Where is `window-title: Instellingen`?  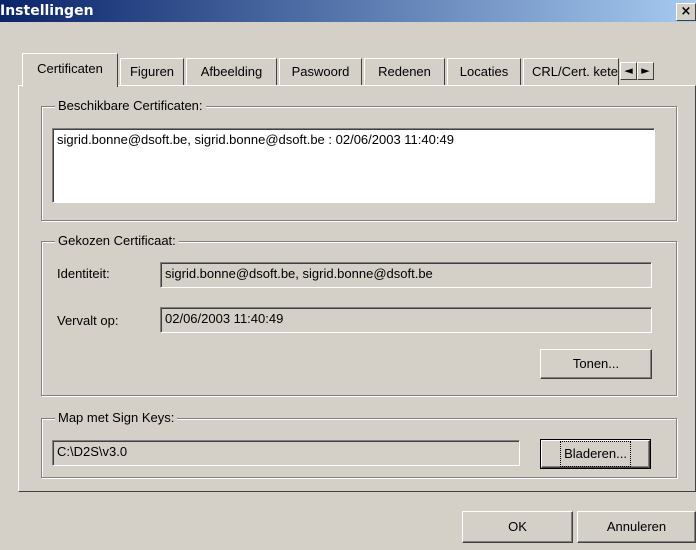 window-title: Instellingen is located at coordinates (47, 11).